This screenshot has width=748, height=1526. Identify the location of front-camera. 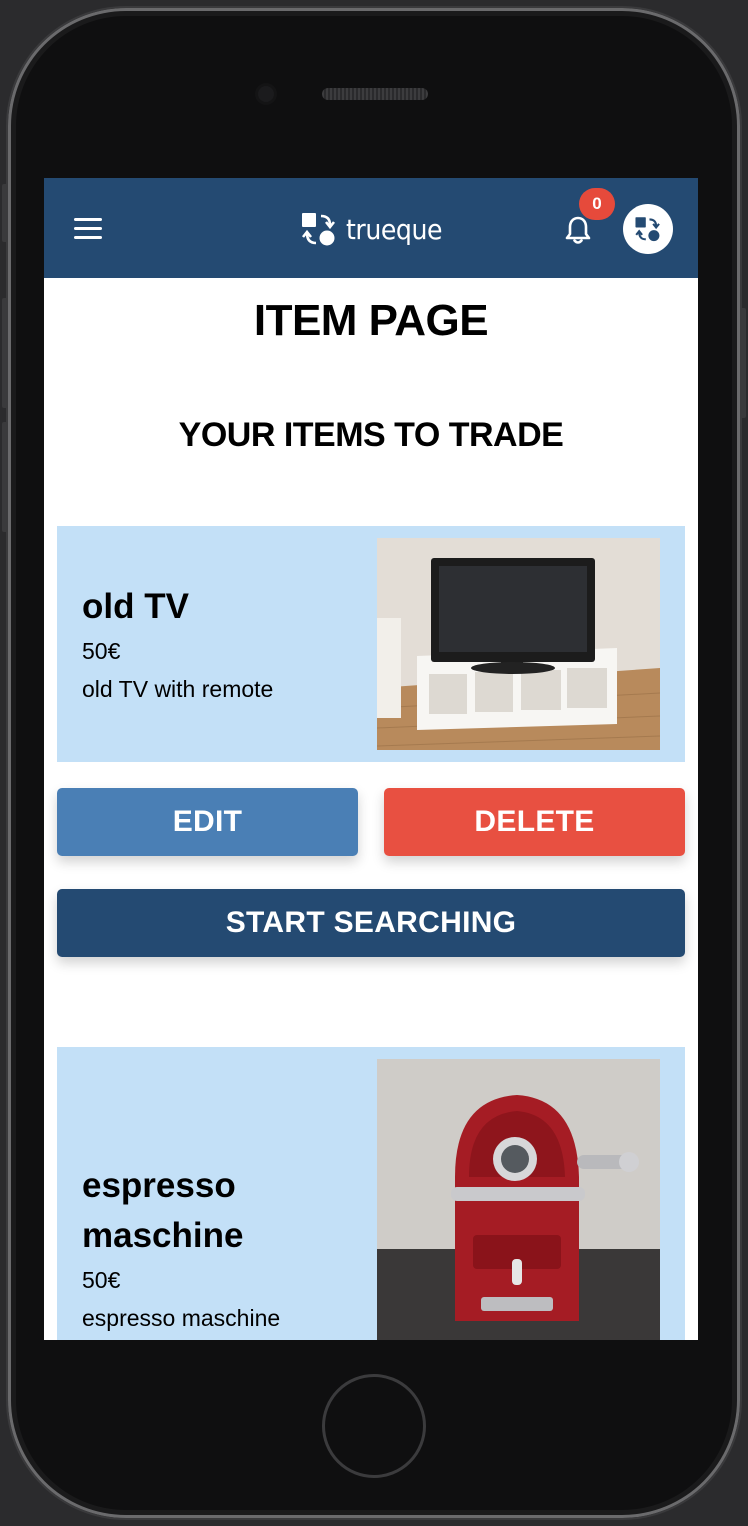
(266, 94).